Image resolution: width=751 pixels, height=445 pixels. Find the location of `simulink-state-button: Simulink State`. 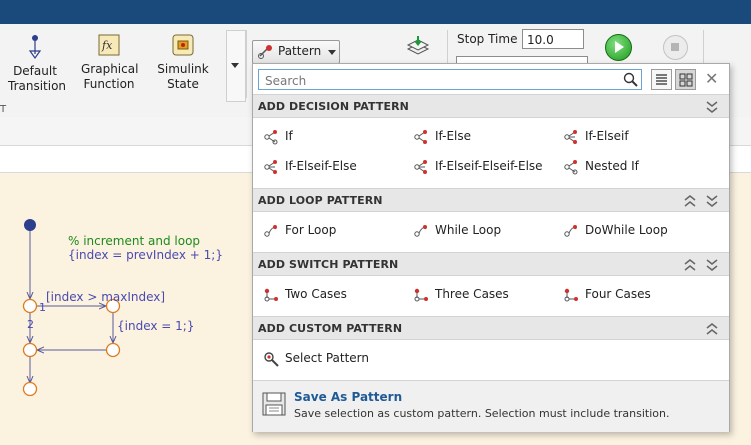

simulink-state-button: Simulink State is located at coordinates (183, 63).